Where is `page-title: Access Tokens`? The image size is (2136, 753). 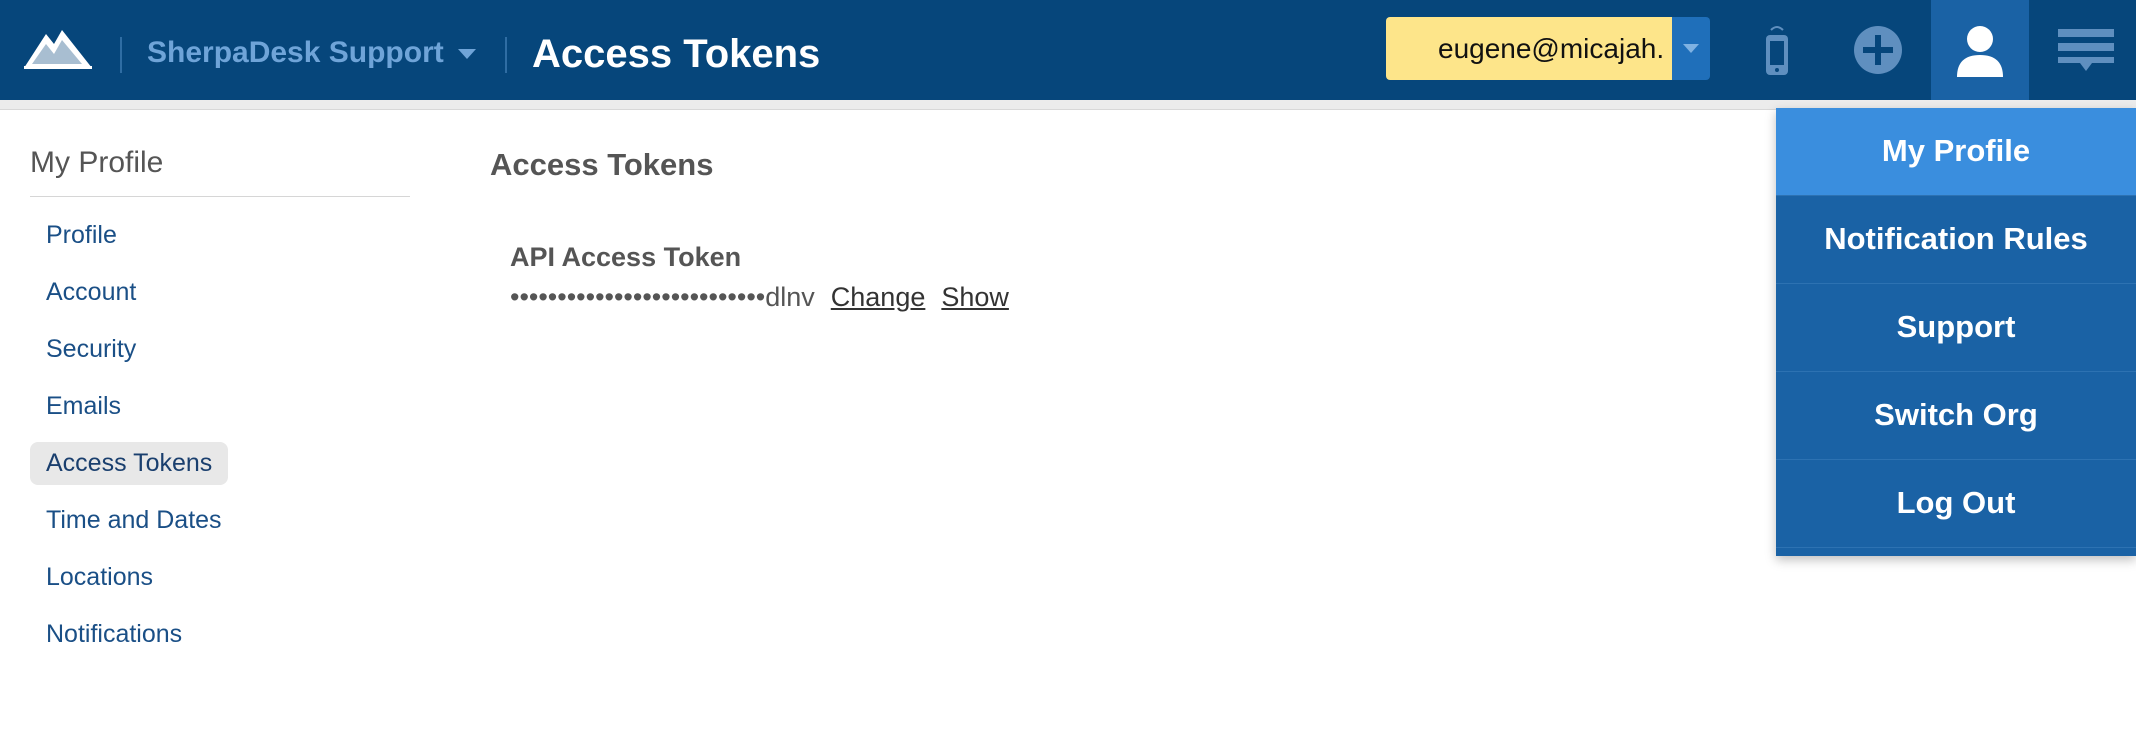
page-title: Access Tokens is located at coordinates (676, 54).